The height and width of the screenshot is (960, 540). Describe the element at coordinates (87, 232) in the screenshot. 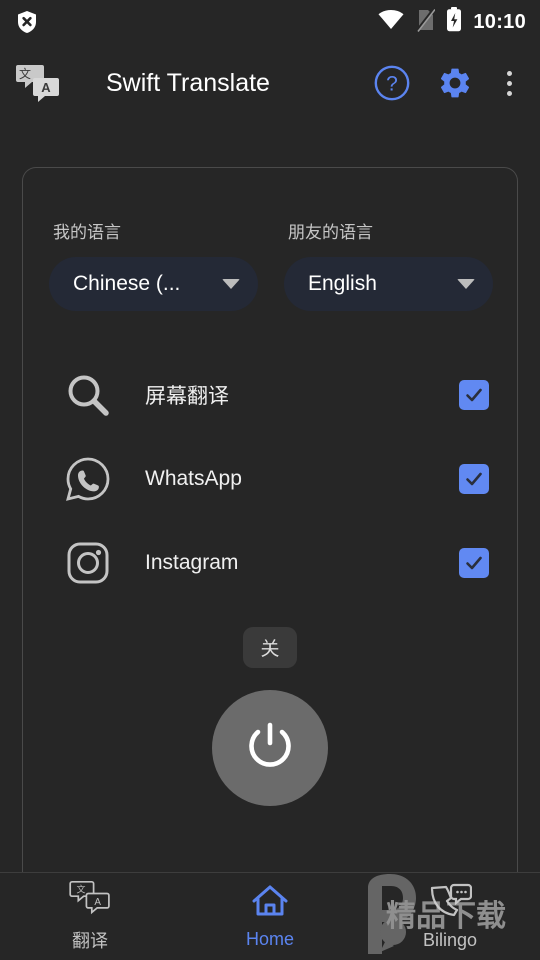

I see `my-language-label: 我的语言` at that location.